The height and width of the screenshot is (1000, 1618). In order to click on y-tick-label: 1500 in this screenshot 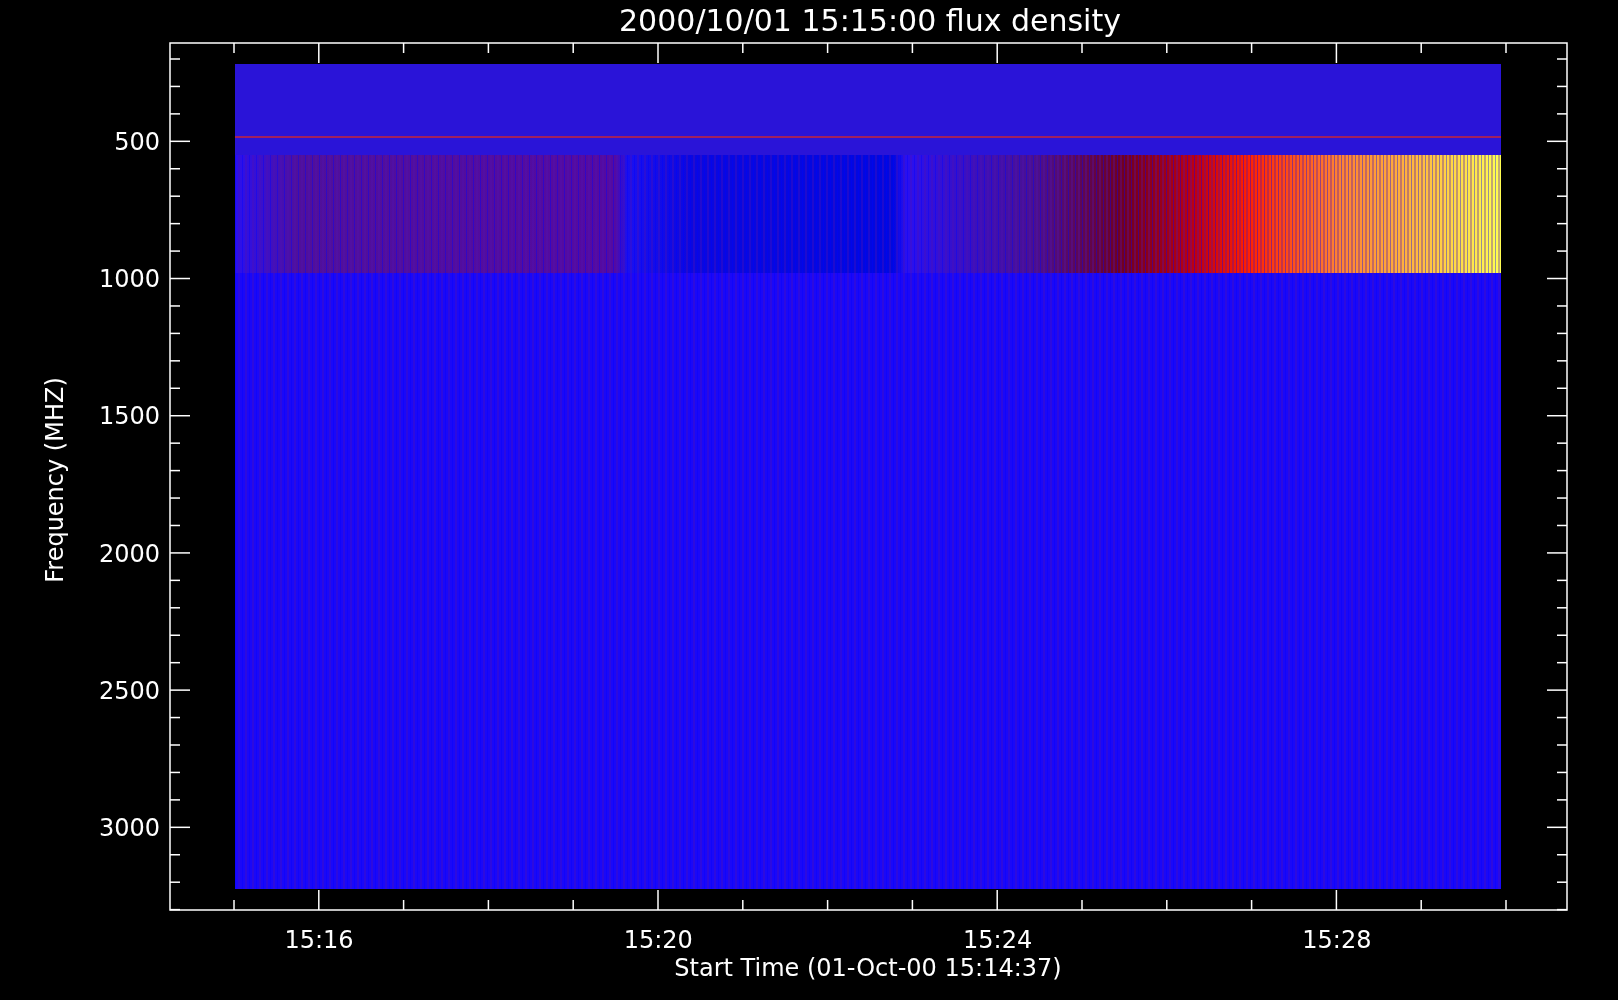, I will do `click(129, 416)`.